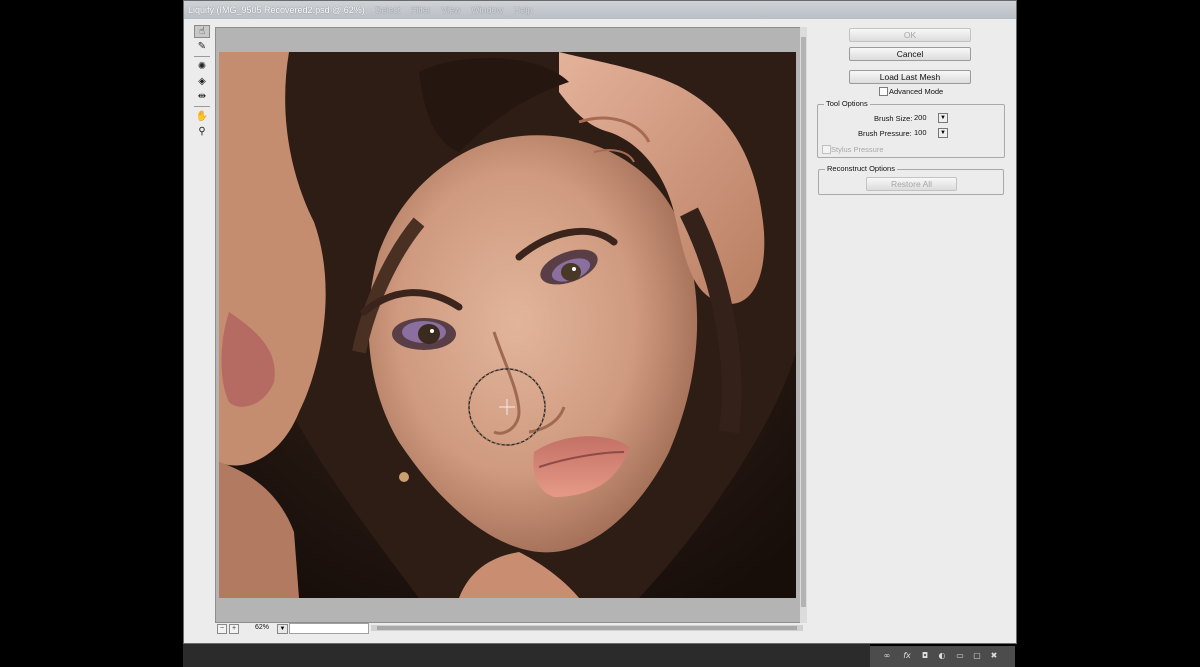 The image size is (1200, 667). What do you see at coordinates (487, 10) in the screenshot?
I see `ghost-menu-item: Window` at bounding box center [487, 10].